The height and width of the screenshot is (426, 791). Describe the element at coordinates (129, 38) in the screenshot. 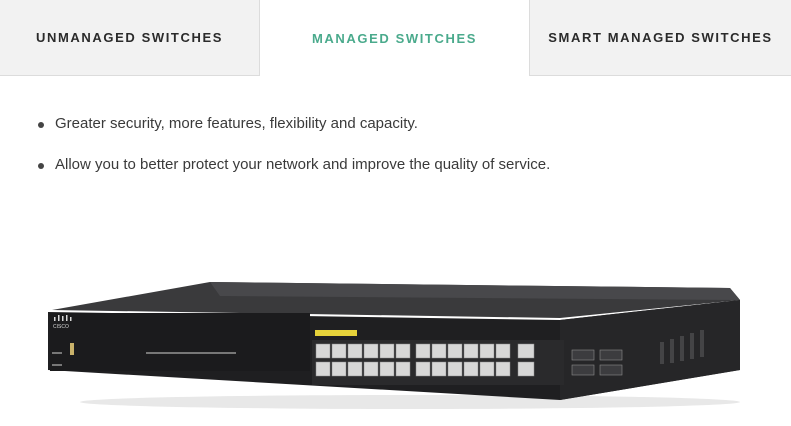

I see `tab-unmanaged-switches: UNMANAGED SWITCHES` at that location.